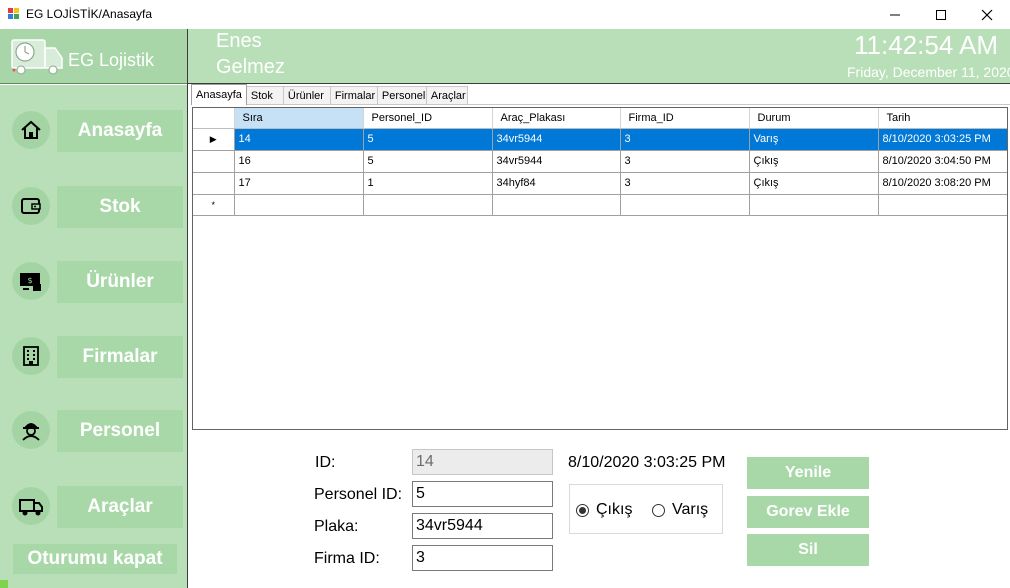 This screenshot has width=1010, height=588. I want to click on radio-varis-label: Varış, so click(690, 509).